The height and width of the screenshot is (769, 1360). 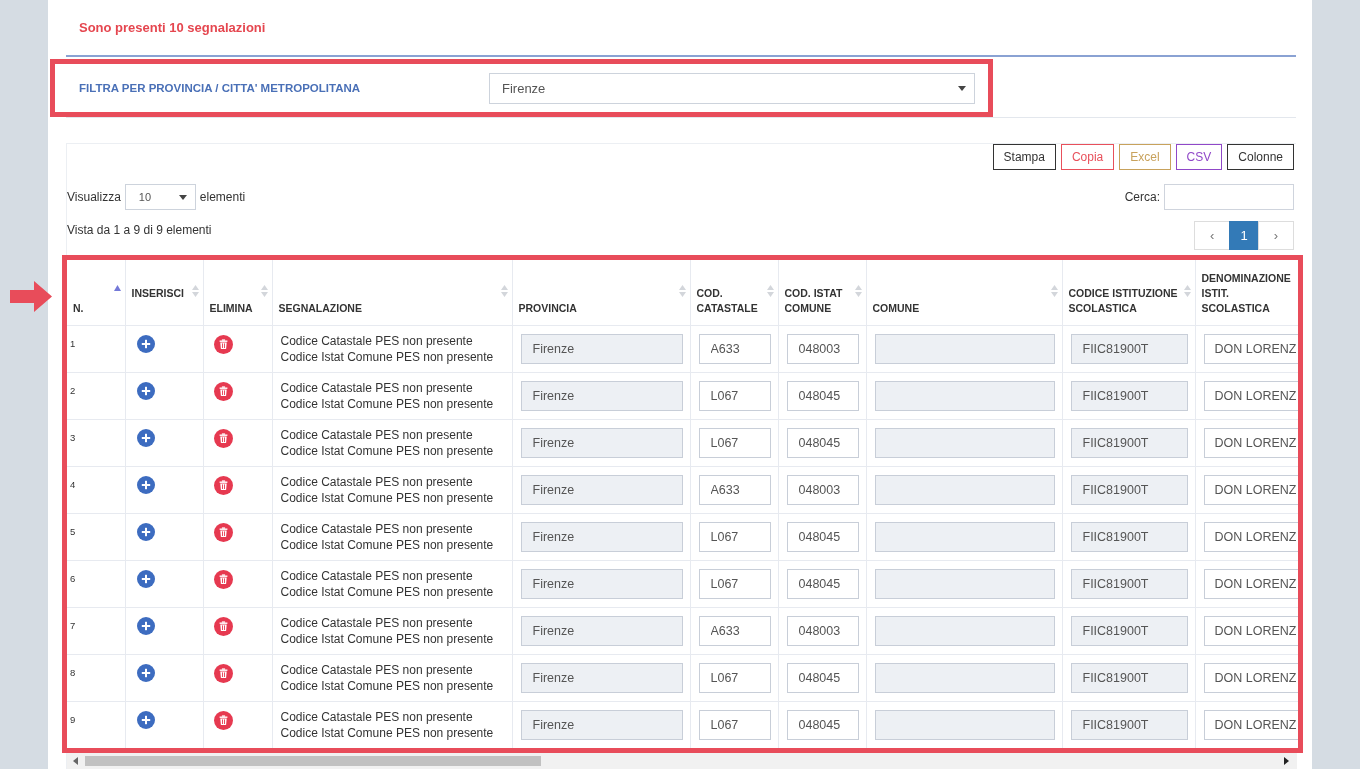 What do you see at coordinates (727, 300) in the screenshot?
I see `column-header: COD. CATASTALE` at bounding box center [727, 300].